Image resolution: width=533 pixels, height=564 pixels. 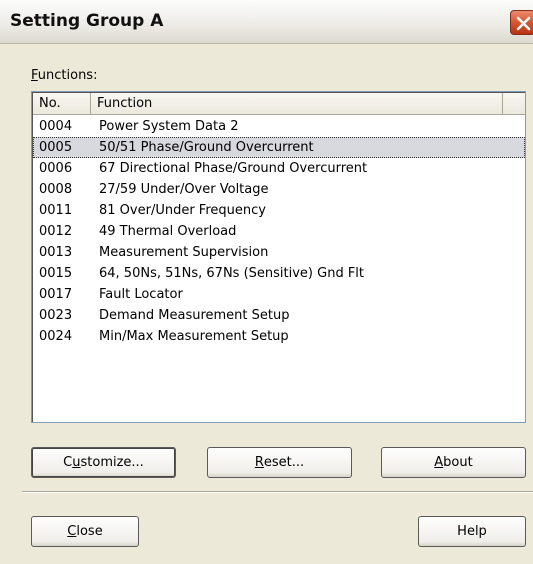 What do you see at coordinates (56, 210) in the screenshot?
I see `cell-no: 0011` at bounding box center [56, 210].